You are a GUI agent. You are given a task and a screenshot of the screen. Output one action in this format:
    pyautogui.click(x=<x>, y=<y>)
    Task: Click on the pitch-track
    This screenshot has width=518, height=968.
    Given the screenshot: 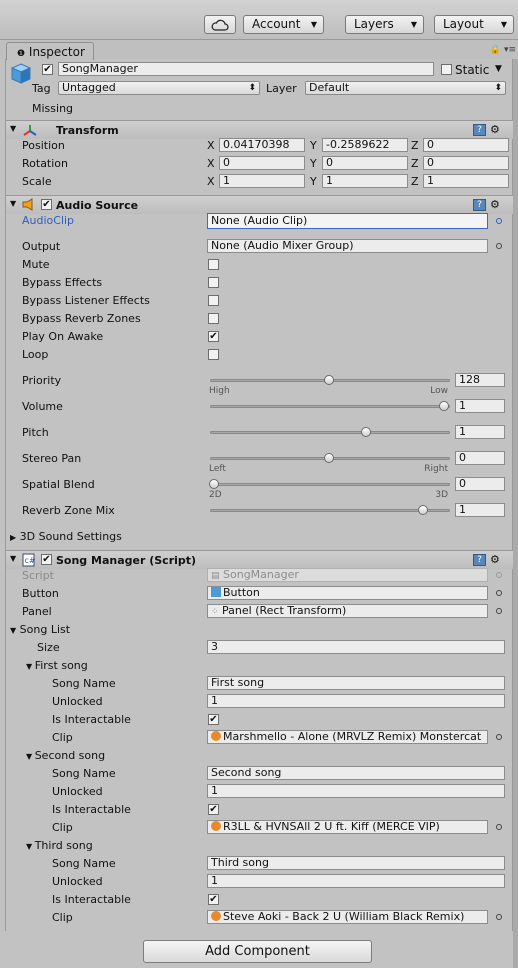 What is the action you would take?
    pyautogui.click(x=330, y=432)
    